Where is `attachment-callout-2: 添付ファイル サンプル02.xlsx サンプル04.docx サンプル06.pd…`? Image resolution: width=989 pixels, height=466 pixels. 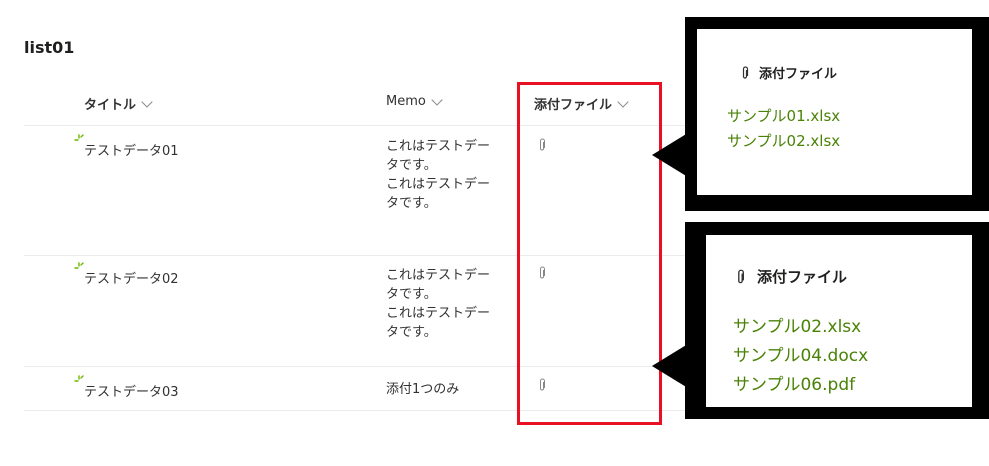
attachment-callout-2: 添付ファイル サンプル02.xlsx サンプル04.docx サンプル06.pd… is located at coordinates (837, 320).